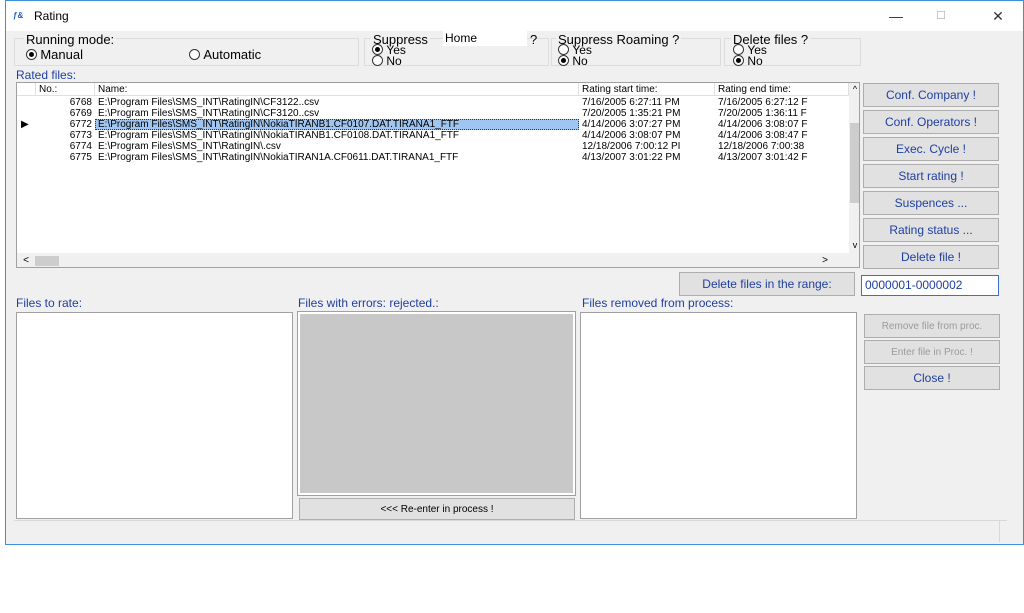 This screenshot has height=613, width=1024. I want to click on grid-horizontal-scrollbar: < >, so click(438, 260).